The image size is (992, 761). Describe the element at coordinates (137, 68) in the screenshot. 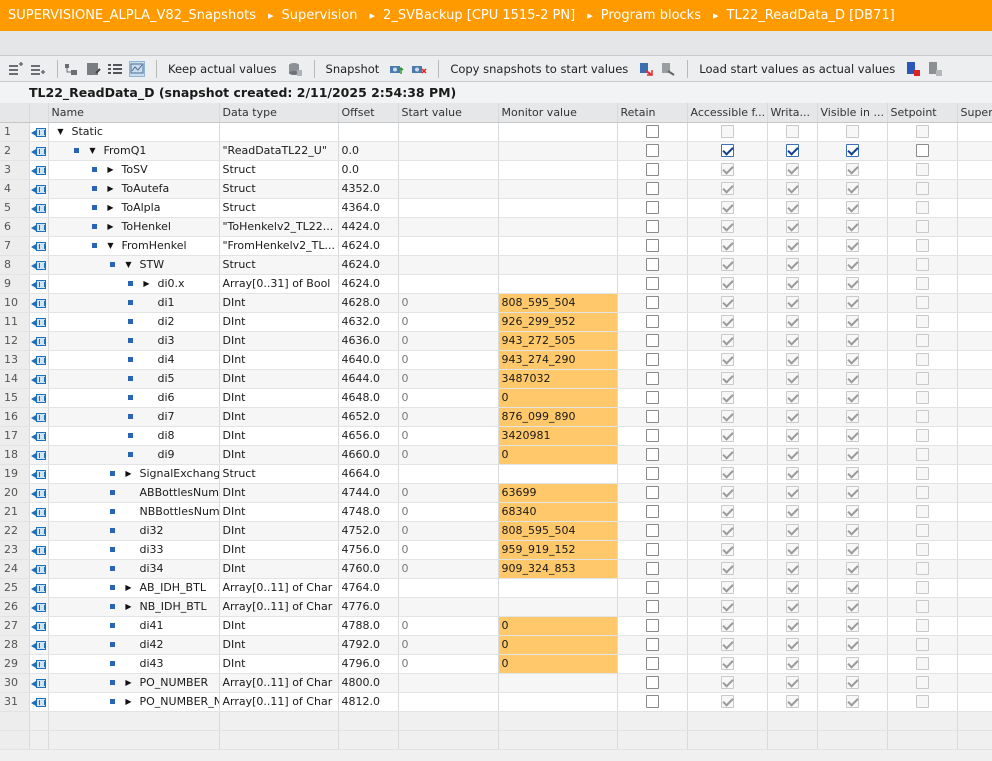

I see `monitor-all-icon` at that location.